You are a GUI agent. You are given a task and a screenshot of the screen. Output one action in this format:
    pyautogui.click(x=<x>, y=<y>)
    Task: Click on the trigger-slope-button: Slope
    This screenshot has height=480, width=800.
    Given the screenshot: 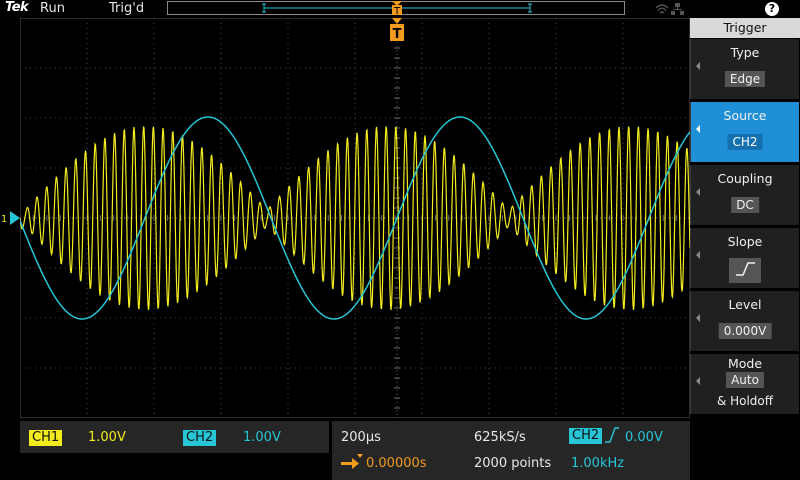 What is the action you would take?
    pyautogui.click(x=744, y=258)
    